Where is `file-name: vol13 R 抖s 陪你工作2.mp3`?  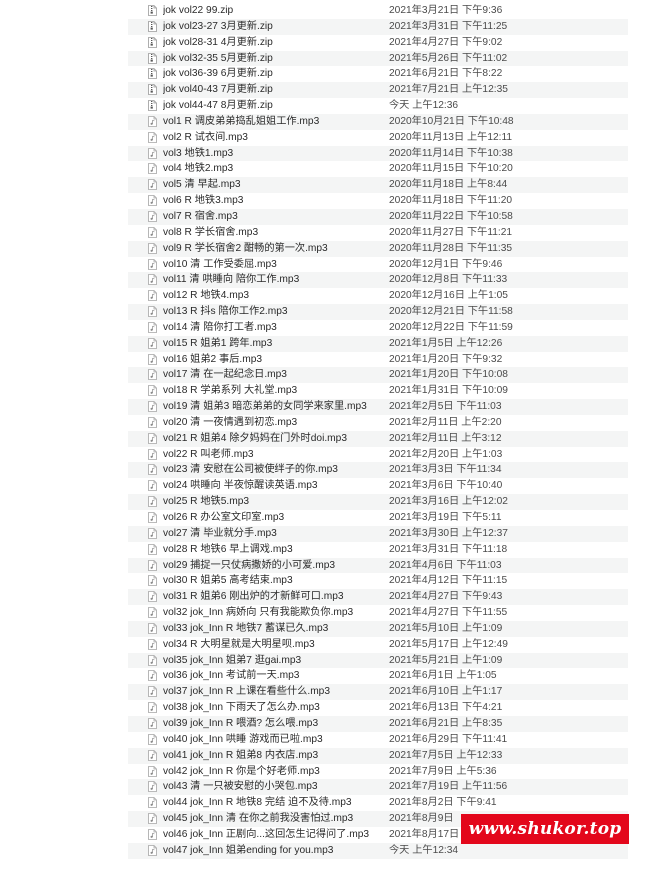
file-name: vol13 R 抖s 陪你工作2.mp3 is located at coordinates (225, 312).